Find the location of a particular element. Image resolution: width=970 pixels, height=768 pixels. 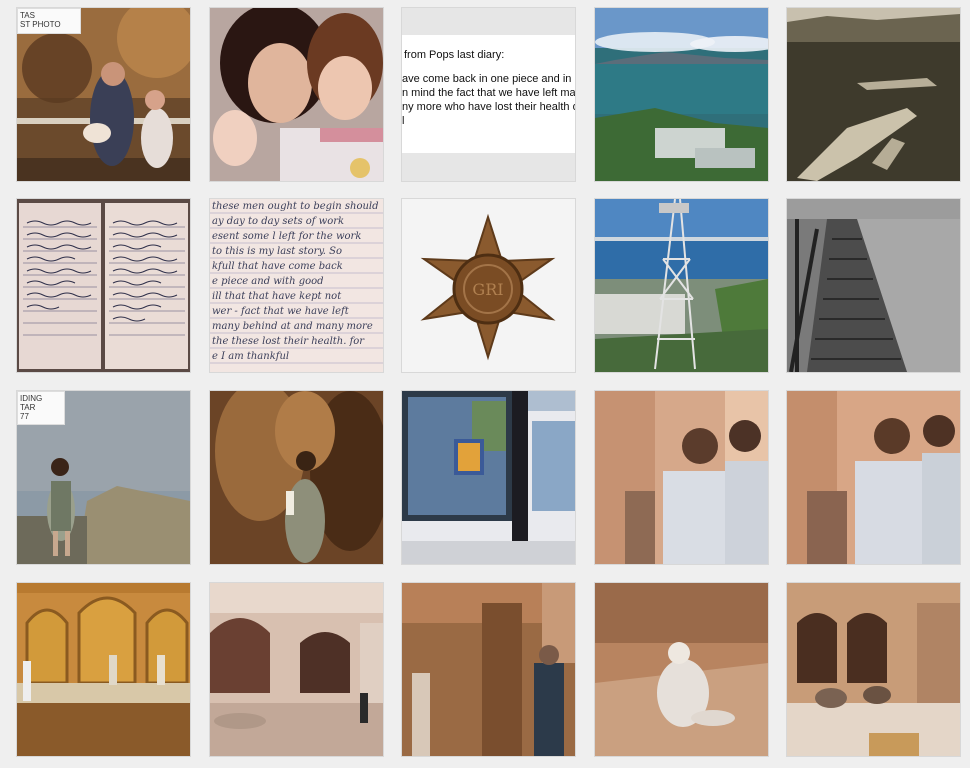

photo-warships-harbor is located at coordinates (873, 94).